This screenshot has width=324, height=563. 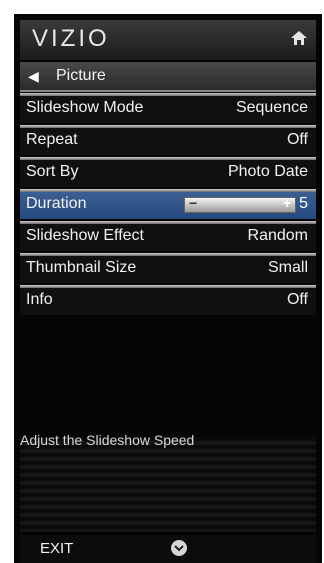 What do you see at coordinates (303, 203) in the screenshot?
I see `duration-value: 5` at bounding box center [303, 203].